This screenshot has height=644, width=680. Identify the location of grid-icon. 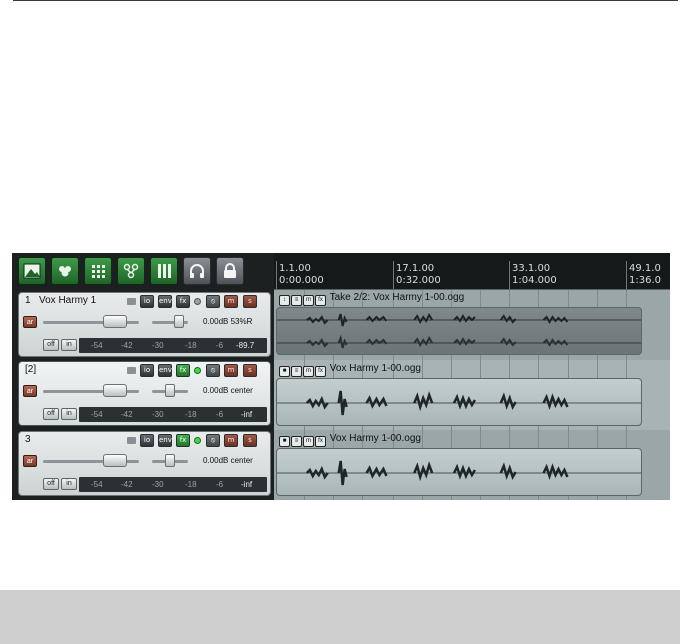
(98, 271).